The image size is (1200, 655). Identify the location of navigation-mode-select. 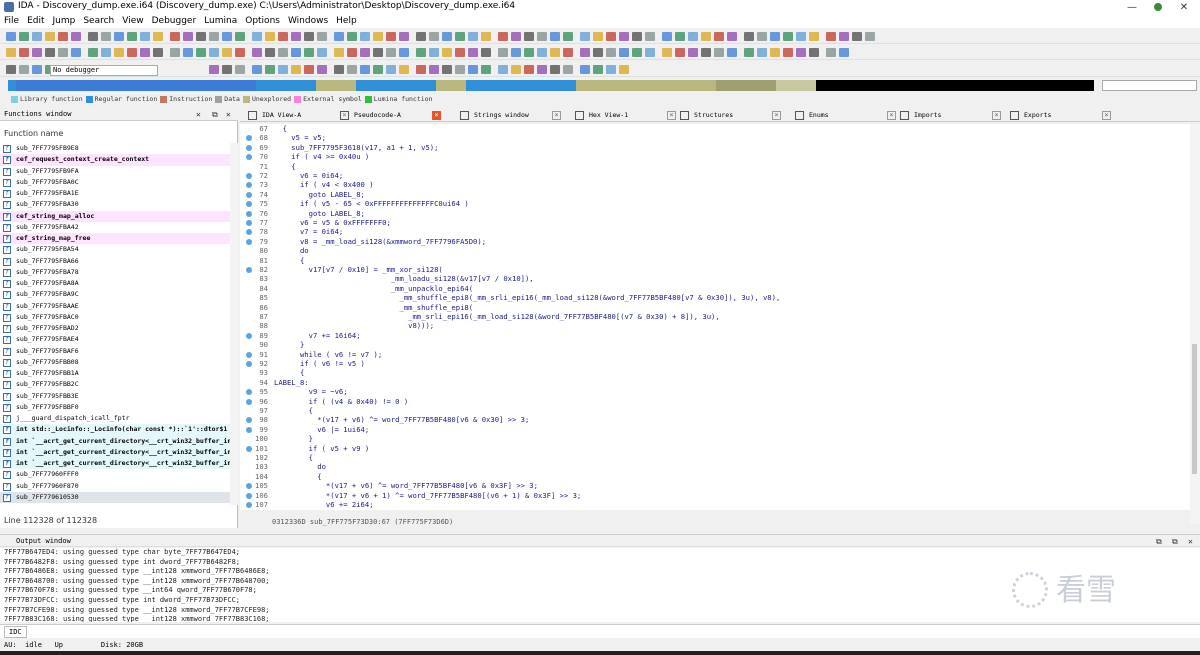
(1149, 85).